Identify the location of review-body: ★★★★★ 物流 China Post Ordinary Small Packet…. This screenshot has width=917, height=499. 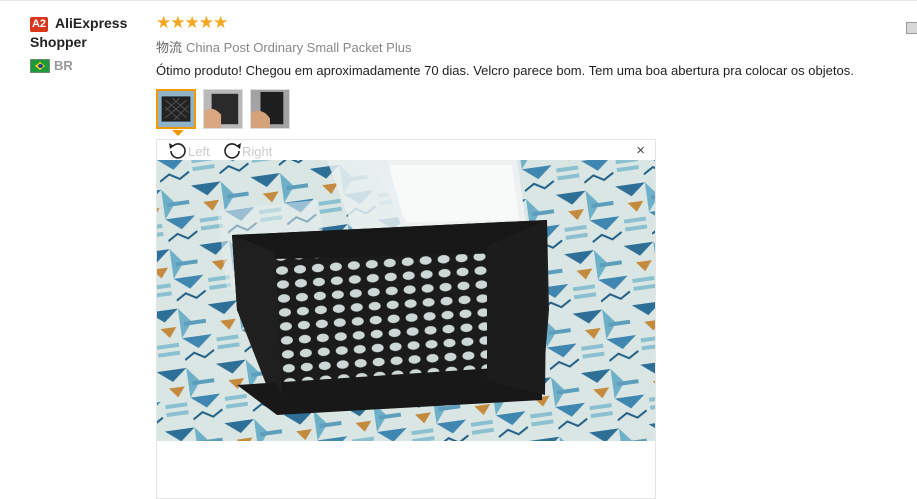
(505, 46).